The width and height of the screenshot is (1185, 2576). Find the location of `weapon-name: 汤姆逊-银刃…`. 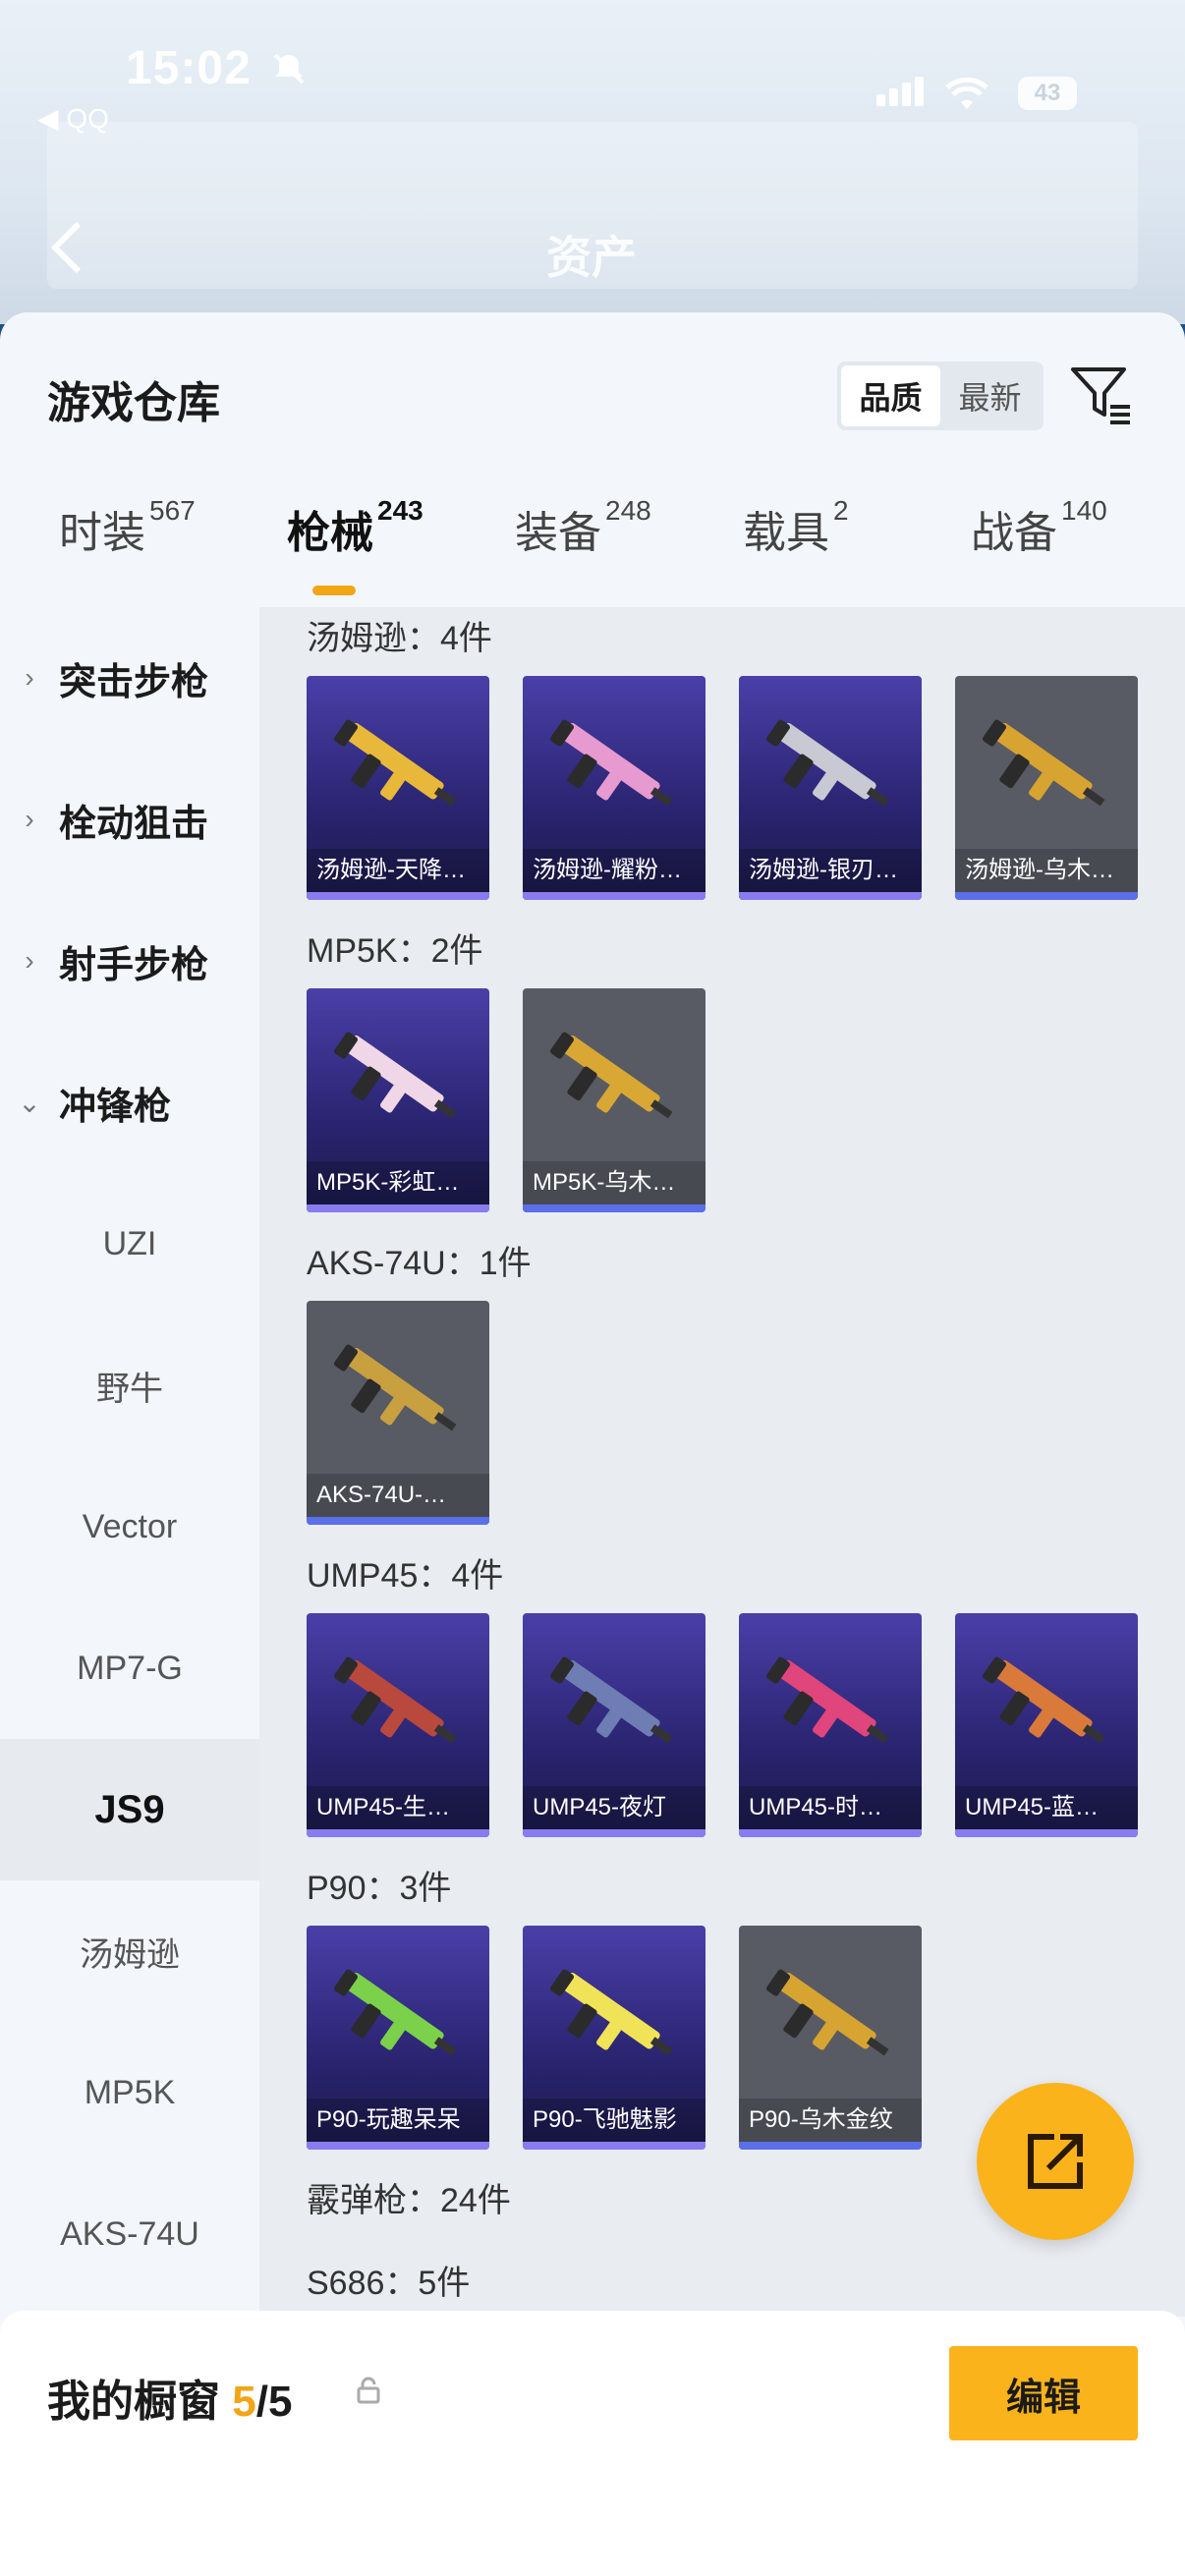

weapon-name: 汤姆逊-银刃… is located at coordinates (831, 870).